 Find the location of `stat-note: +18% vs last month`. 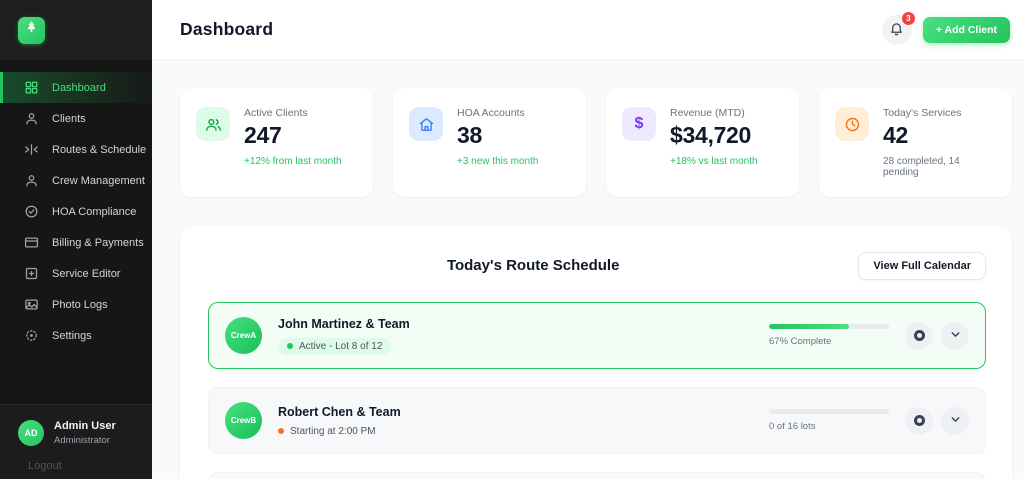

stat-note: +18% vs last month is located at coordinates (714, 161).